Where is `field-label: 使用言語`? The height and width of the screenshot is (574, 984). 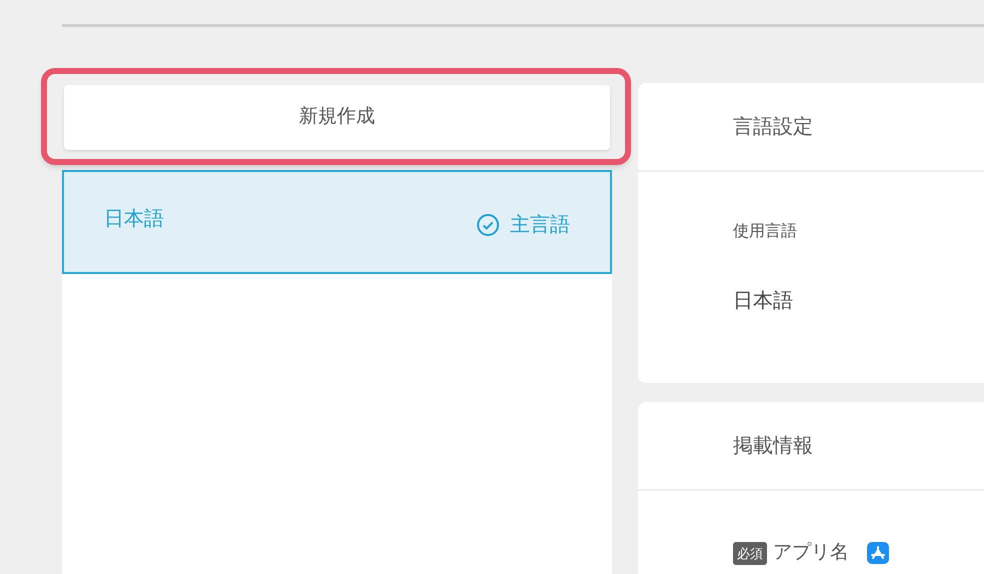
field-label: 使用言語 is located at coordinates (765, 232).